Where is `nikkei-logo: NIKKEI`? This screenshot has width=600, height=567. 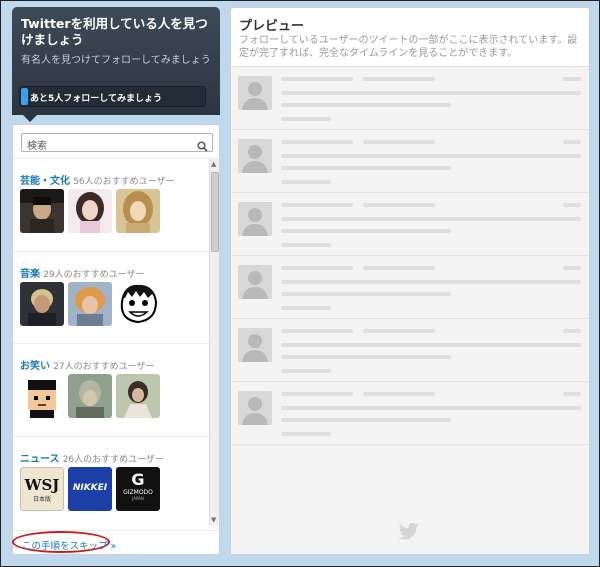
nikkei-logo: NIKKEI is located at coordinates (90, 489).